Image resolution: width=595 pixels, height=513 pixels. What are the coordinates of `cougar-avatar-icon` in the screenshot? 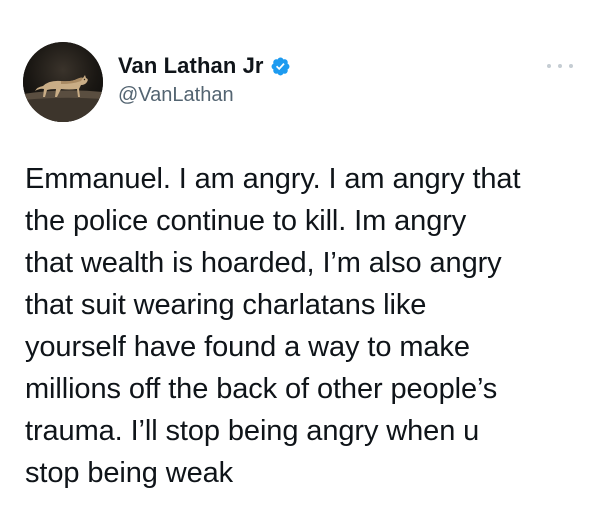 It's located at (63, 82).